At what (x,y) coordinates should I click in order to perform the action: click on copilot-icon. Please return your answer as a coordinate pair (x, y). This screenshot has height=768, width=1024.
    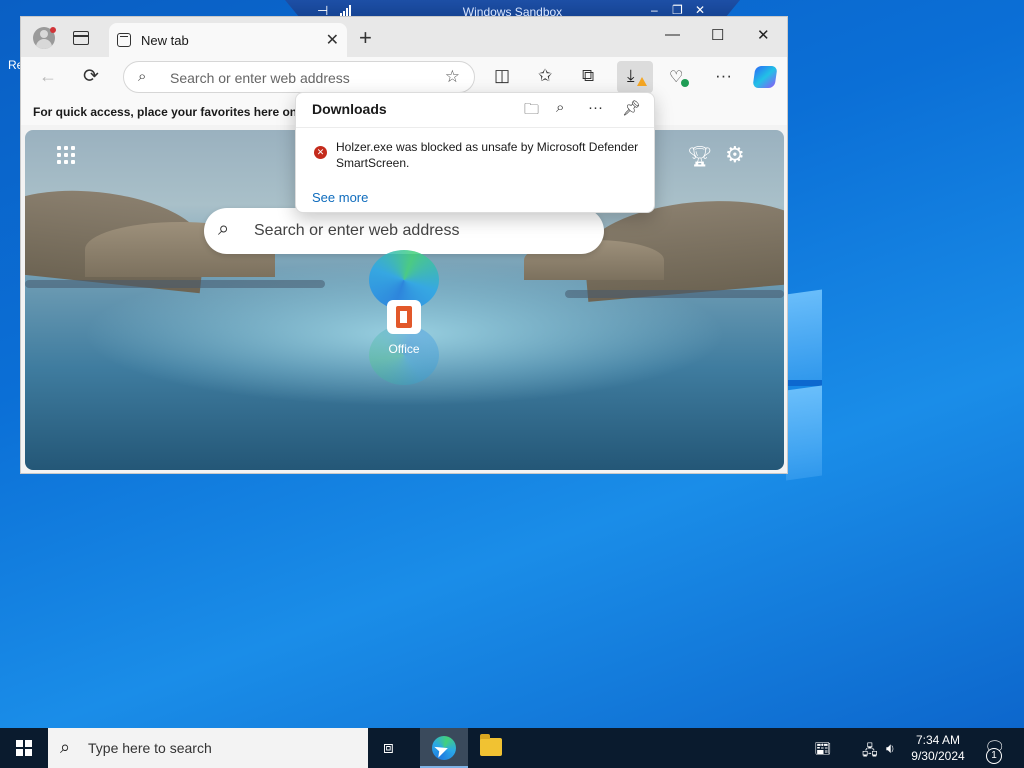
    Looking at the image, I should click on (765, 77).